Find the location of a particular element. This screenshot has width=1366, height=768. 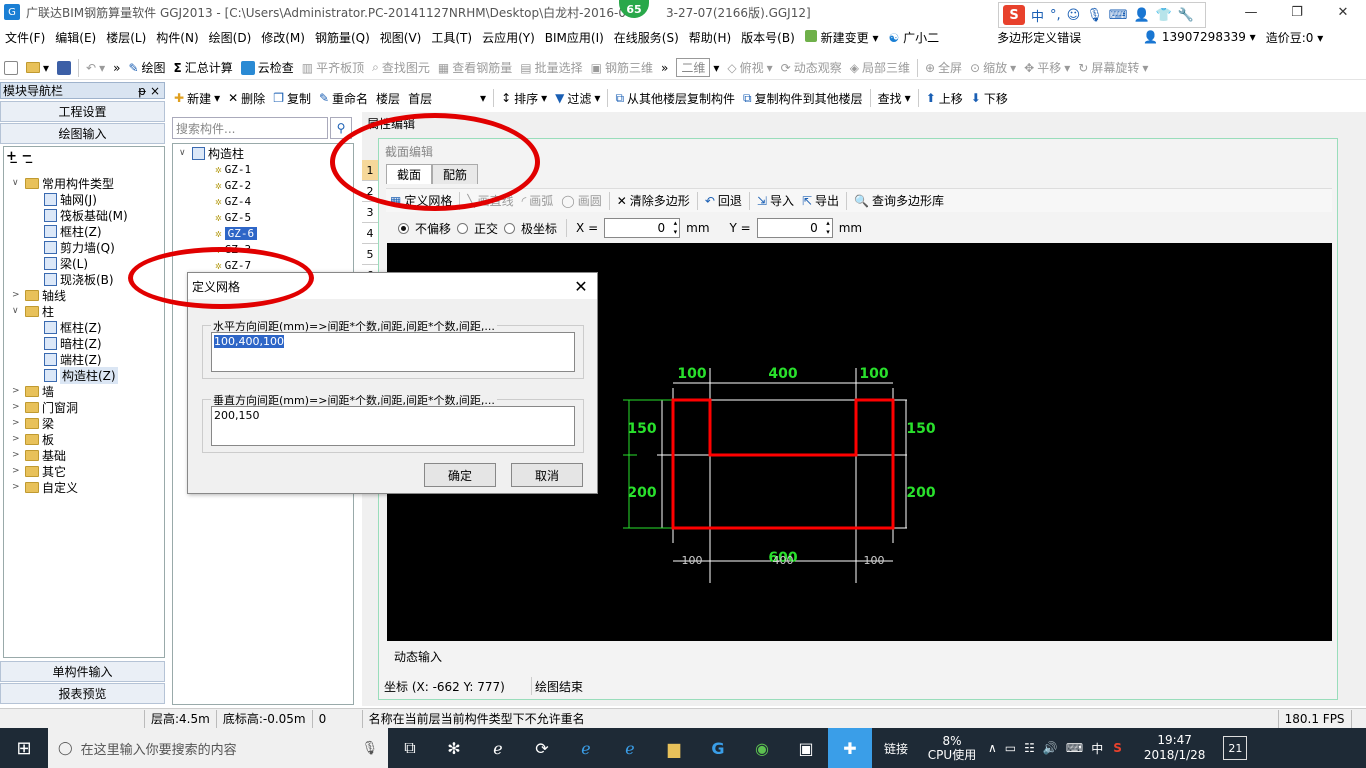

menu-view: 视图(V) is located at coordinates (401, 37).